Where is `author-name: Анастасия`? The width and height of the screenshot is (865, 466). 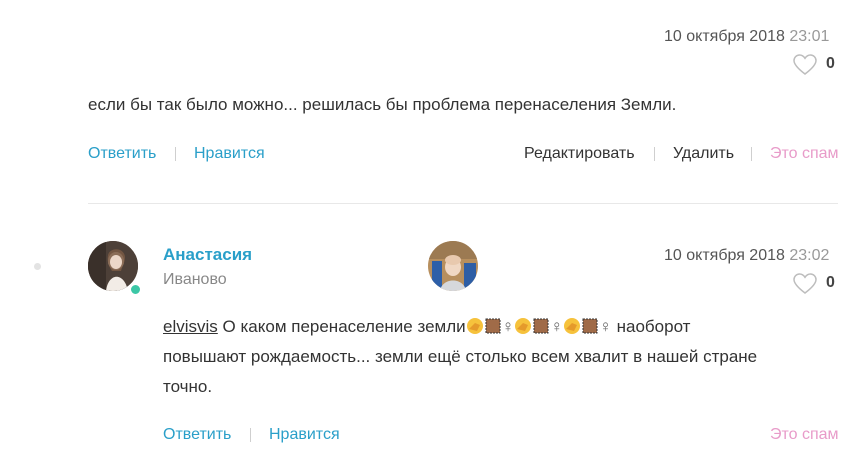 author-name: Анастасия is located at coordinates (207, 255).